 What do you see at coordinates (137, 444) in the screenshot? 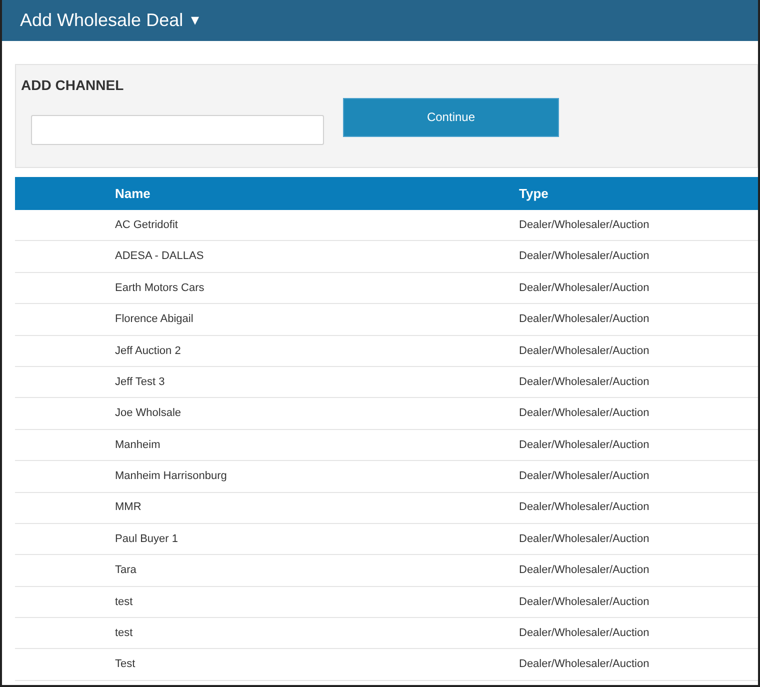
I see `table-cell: Manheim` at bounding box center [137, 444].